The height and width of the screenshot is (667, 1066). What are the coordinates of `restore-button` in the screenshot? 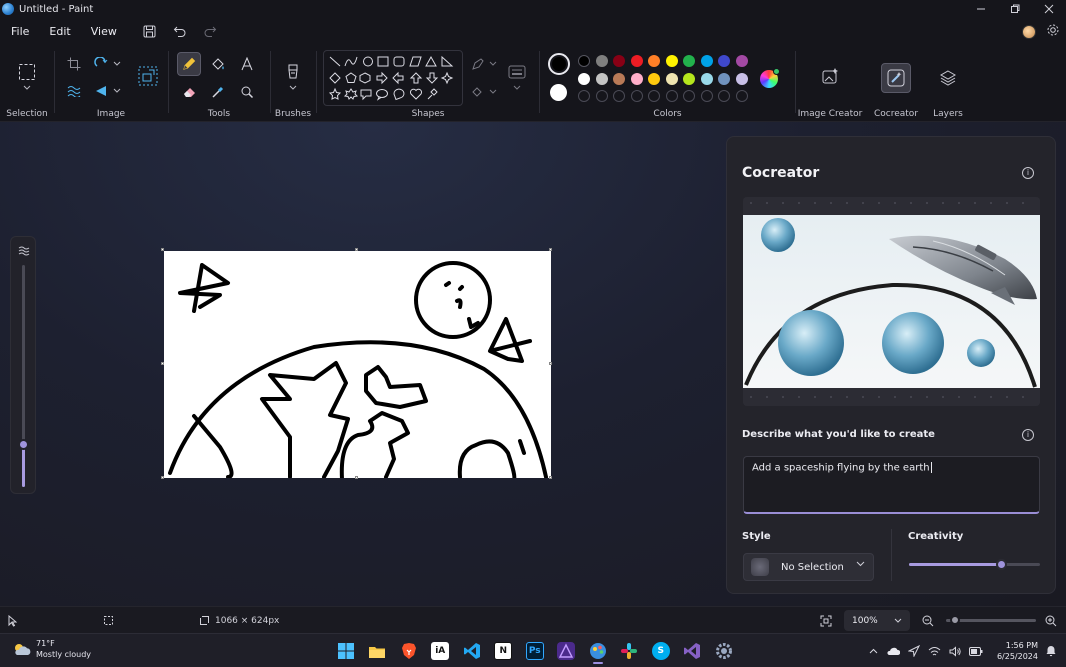 It's located at (1015, 9).